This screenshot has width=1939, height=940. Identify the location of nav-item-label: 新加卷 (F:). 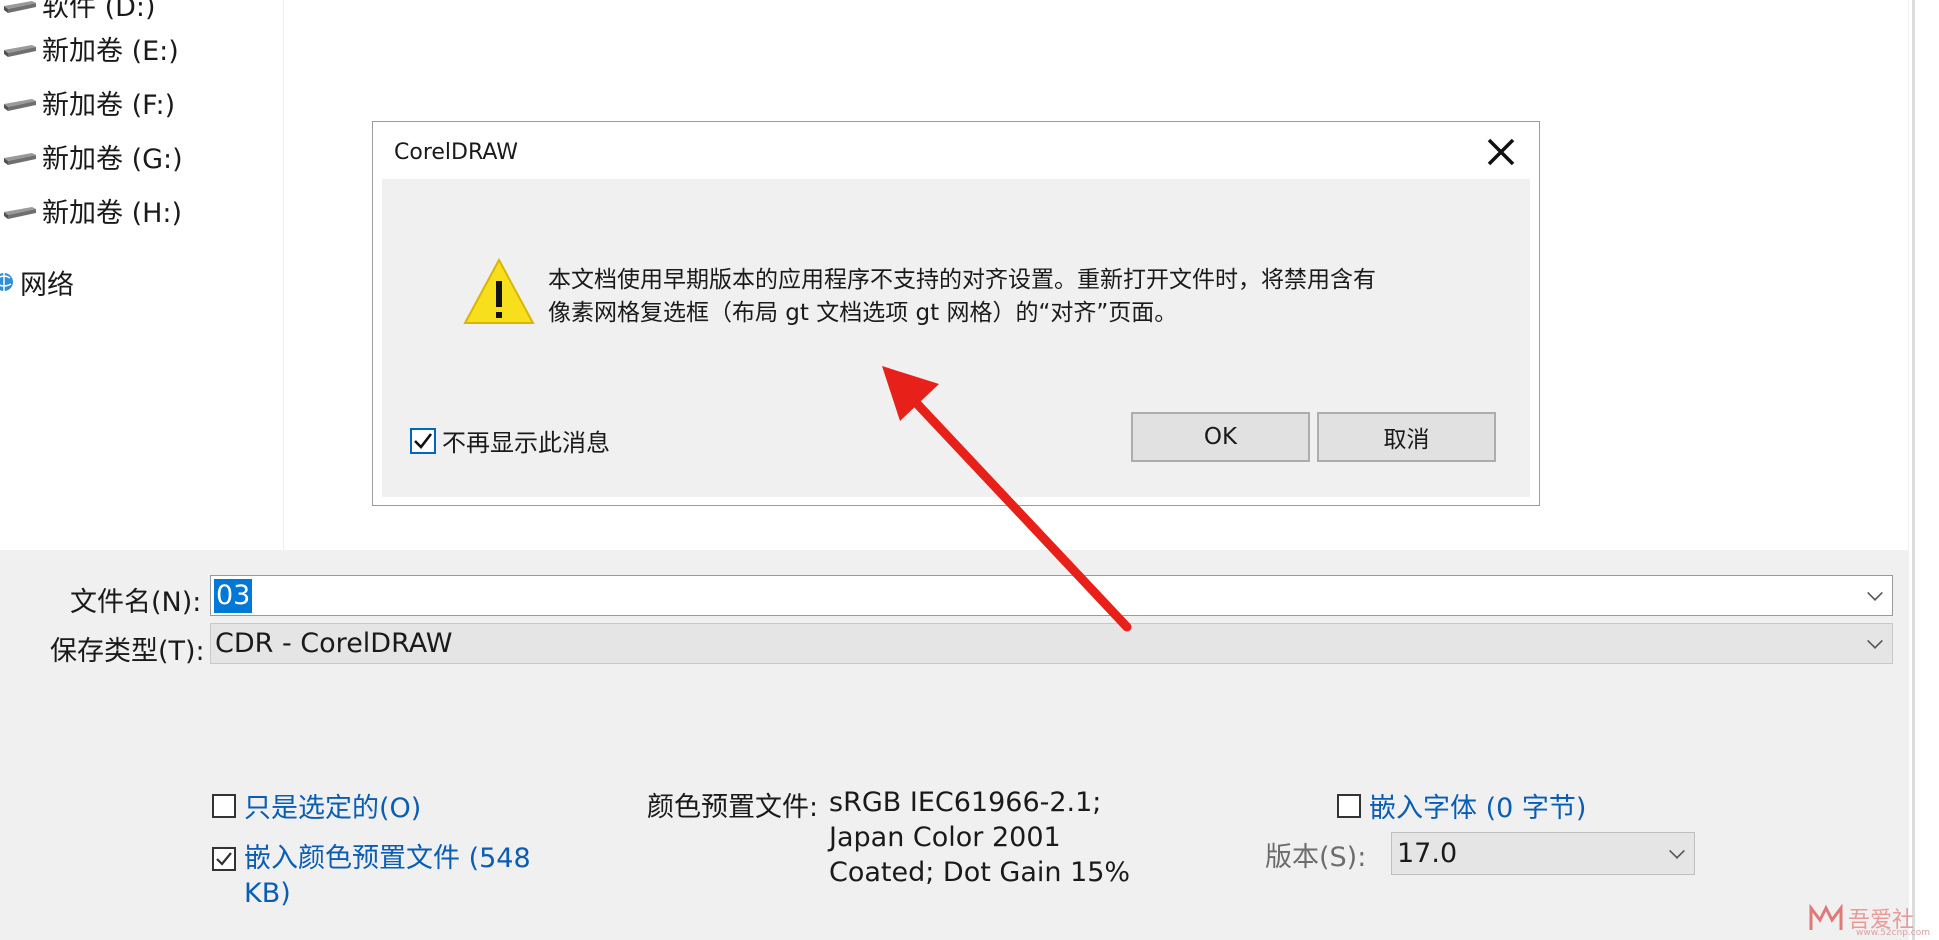
(109, 105).